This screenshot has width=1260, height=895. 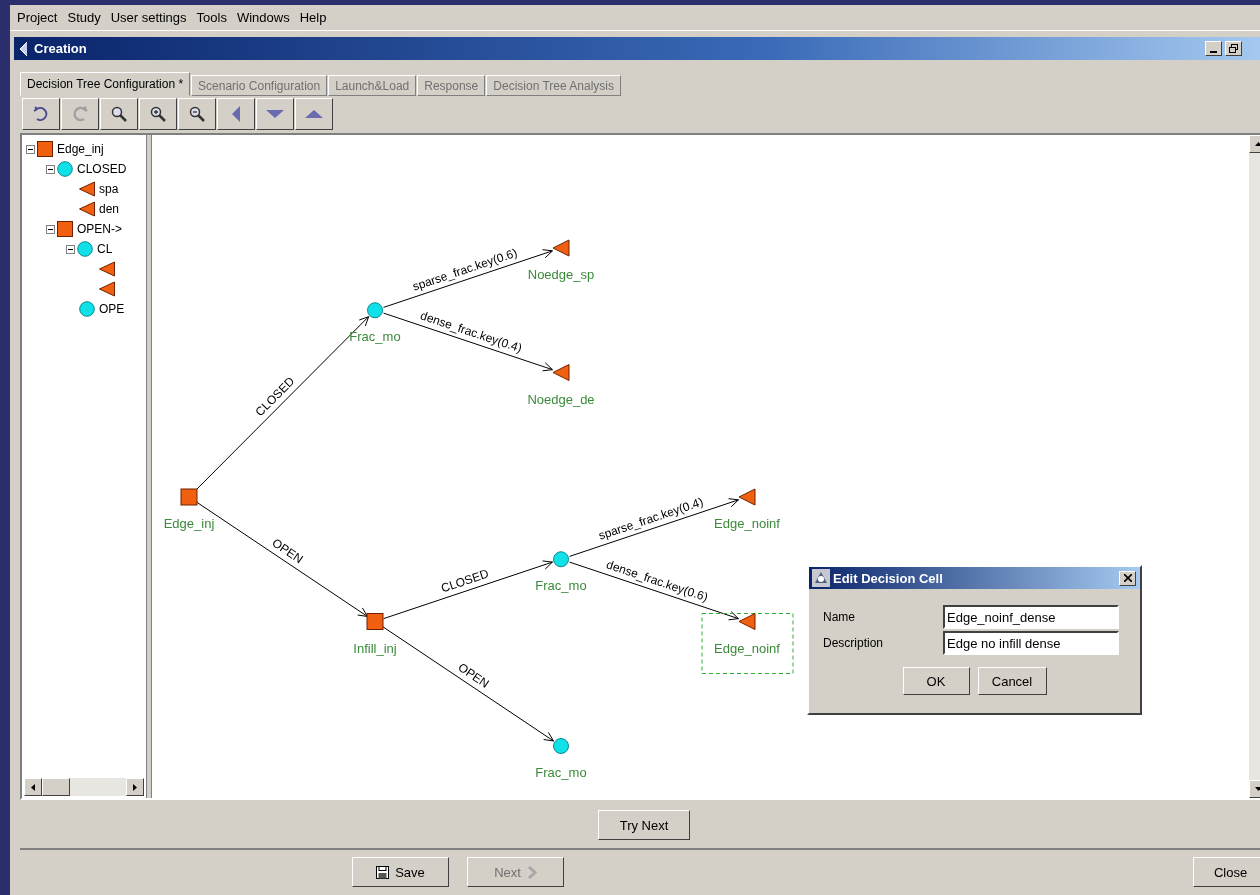 What do you see at coordinates (383, 872) in the screenshot?
I see `floppy-icon` at bounding box center [383, 872].